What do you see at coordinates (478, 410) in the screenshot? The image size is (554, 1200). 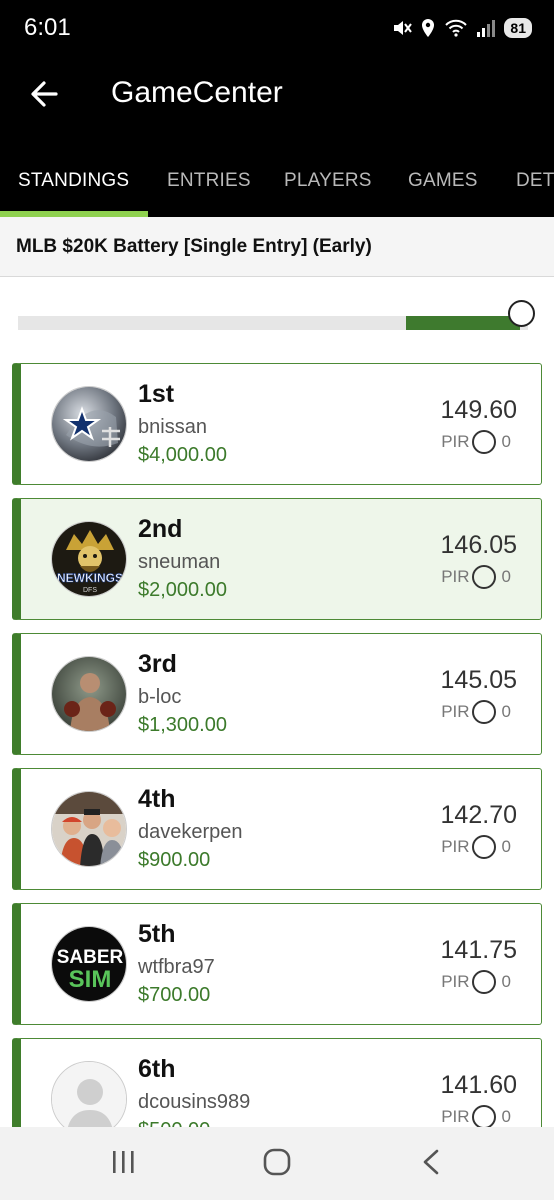 I see `score: 149.60` at bounding box center [478, 410].